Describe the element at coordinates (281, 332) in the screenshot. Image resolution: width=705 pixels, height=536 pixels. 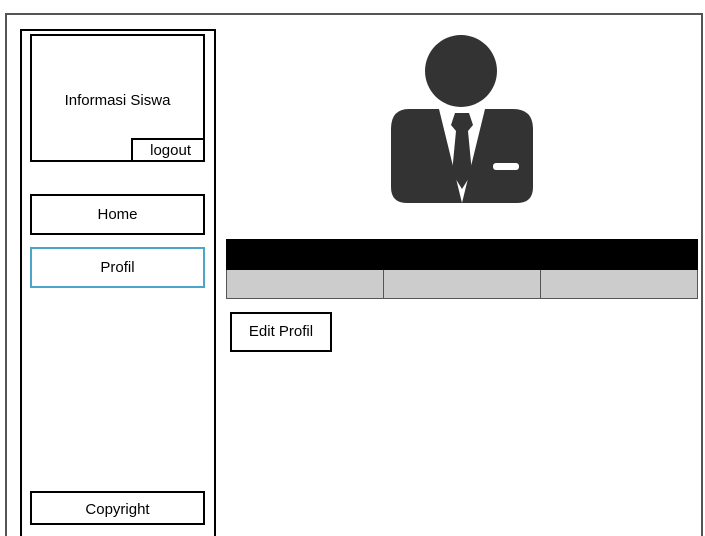
I see `edit-profil-button: Edit Profil` at that location.